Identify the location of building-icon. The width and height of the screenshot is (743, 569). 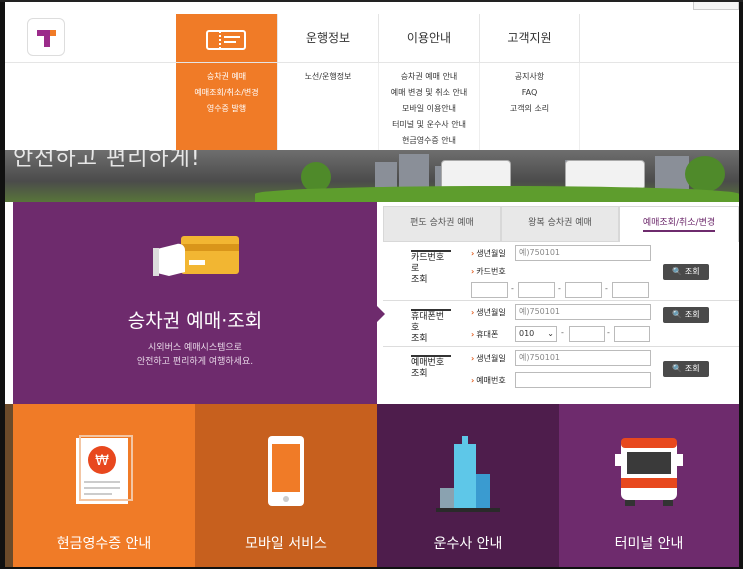
(468, 474).